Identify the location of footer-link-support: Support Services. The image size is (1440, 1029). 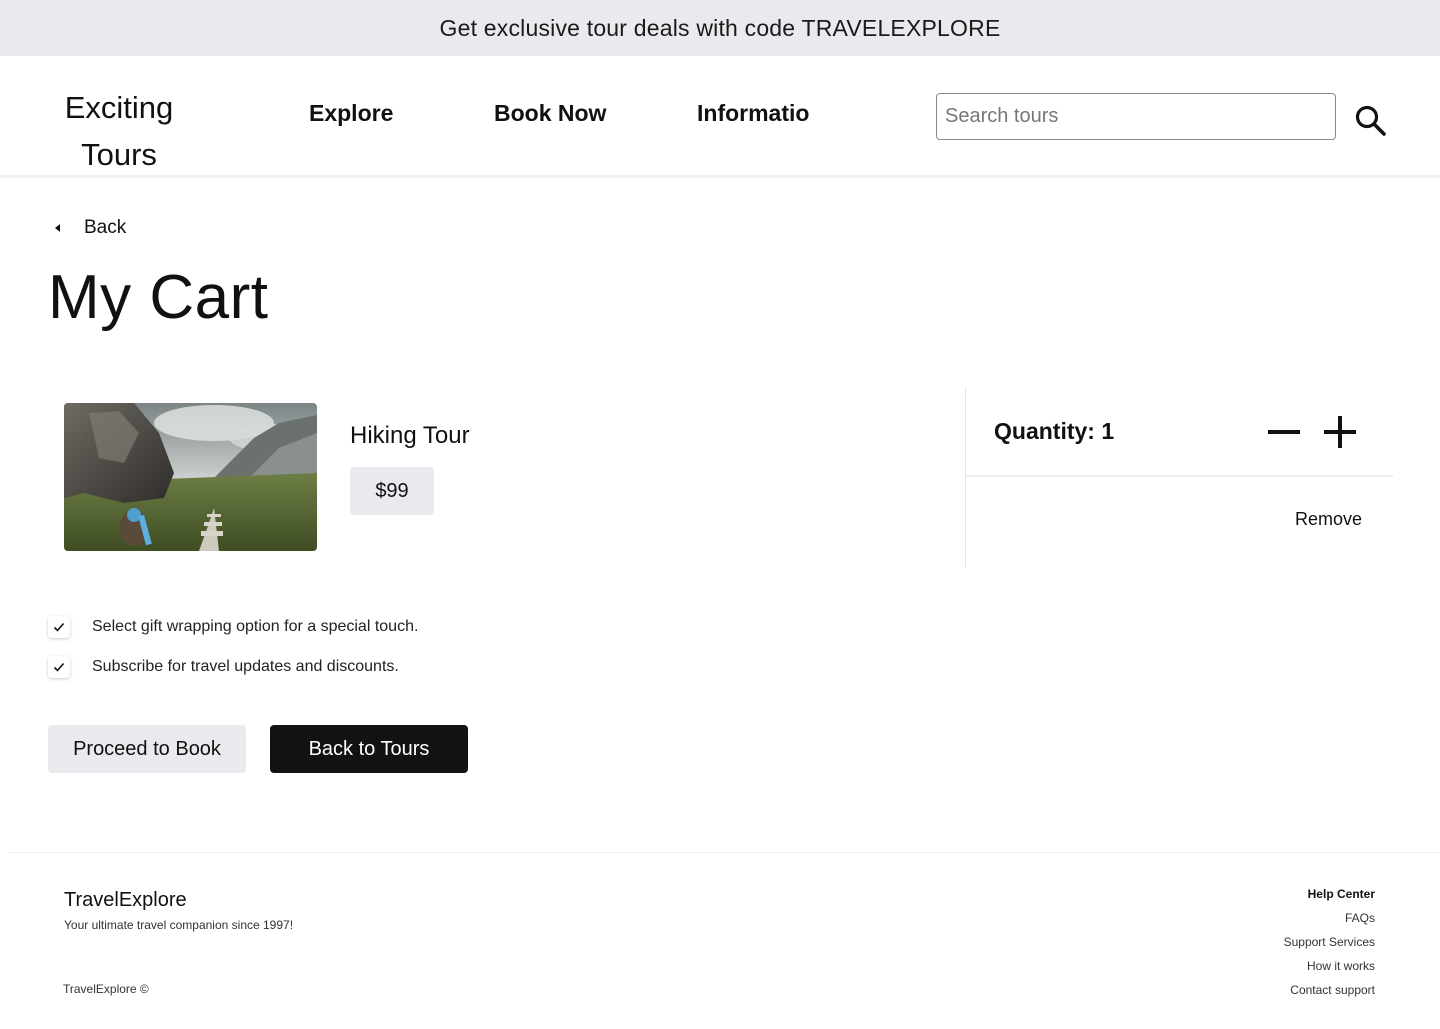
(1329, 945).